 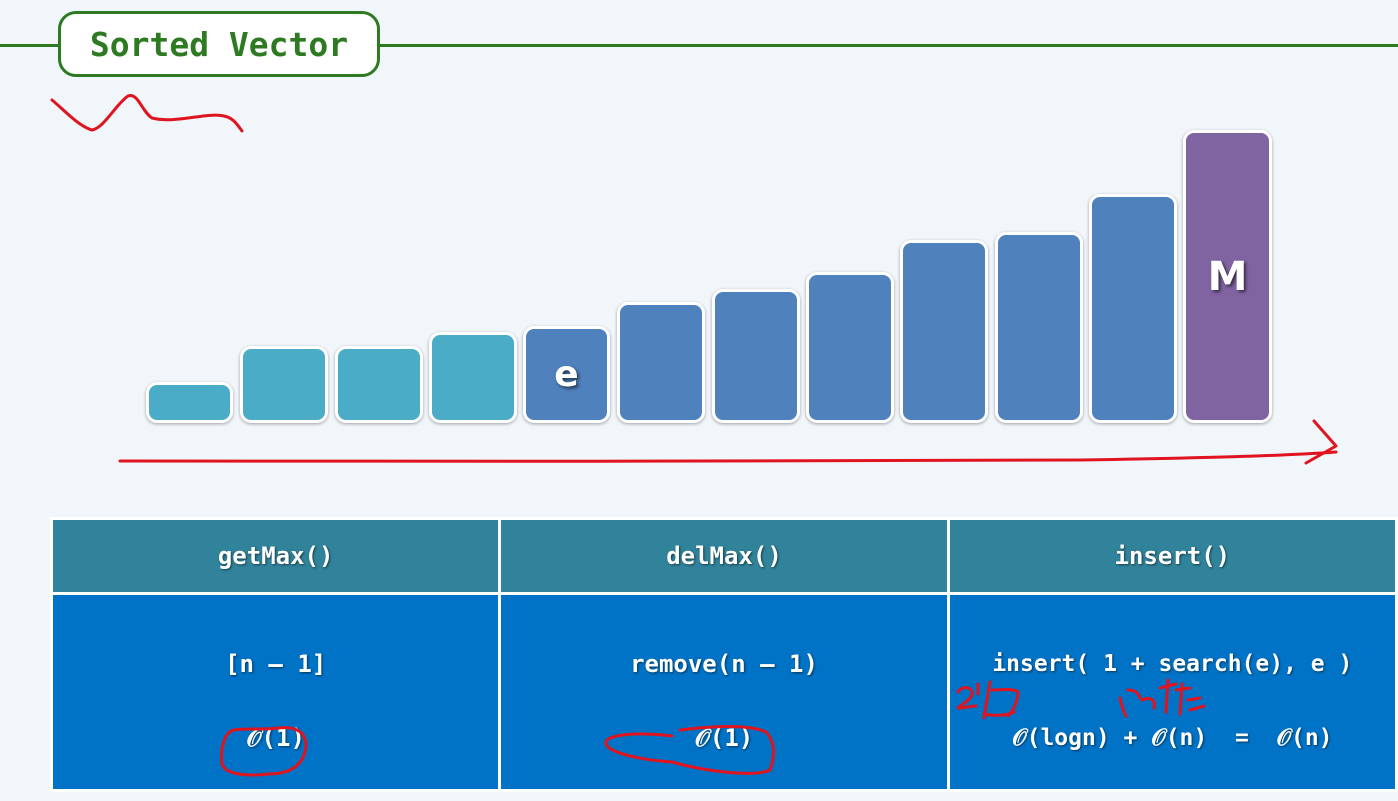 I want to click on table-header-row: getMax() delMax() insert(), so click(x=723, y=556).